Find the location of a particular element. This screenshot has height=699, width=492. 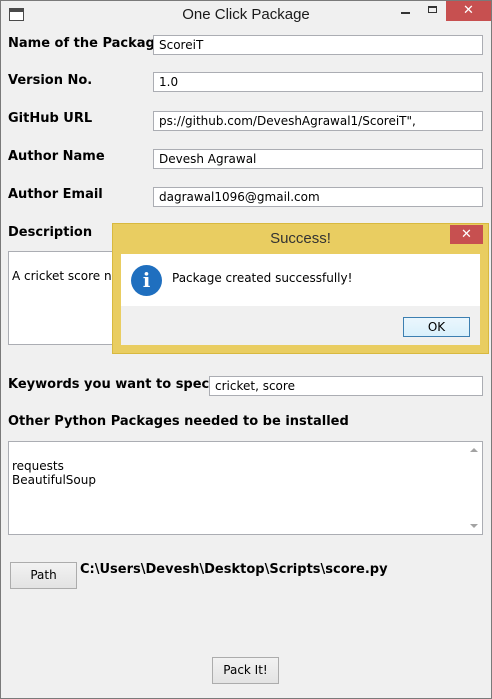

dialog-body: i Package created successfully! OK is located at coordinates (300, 299).